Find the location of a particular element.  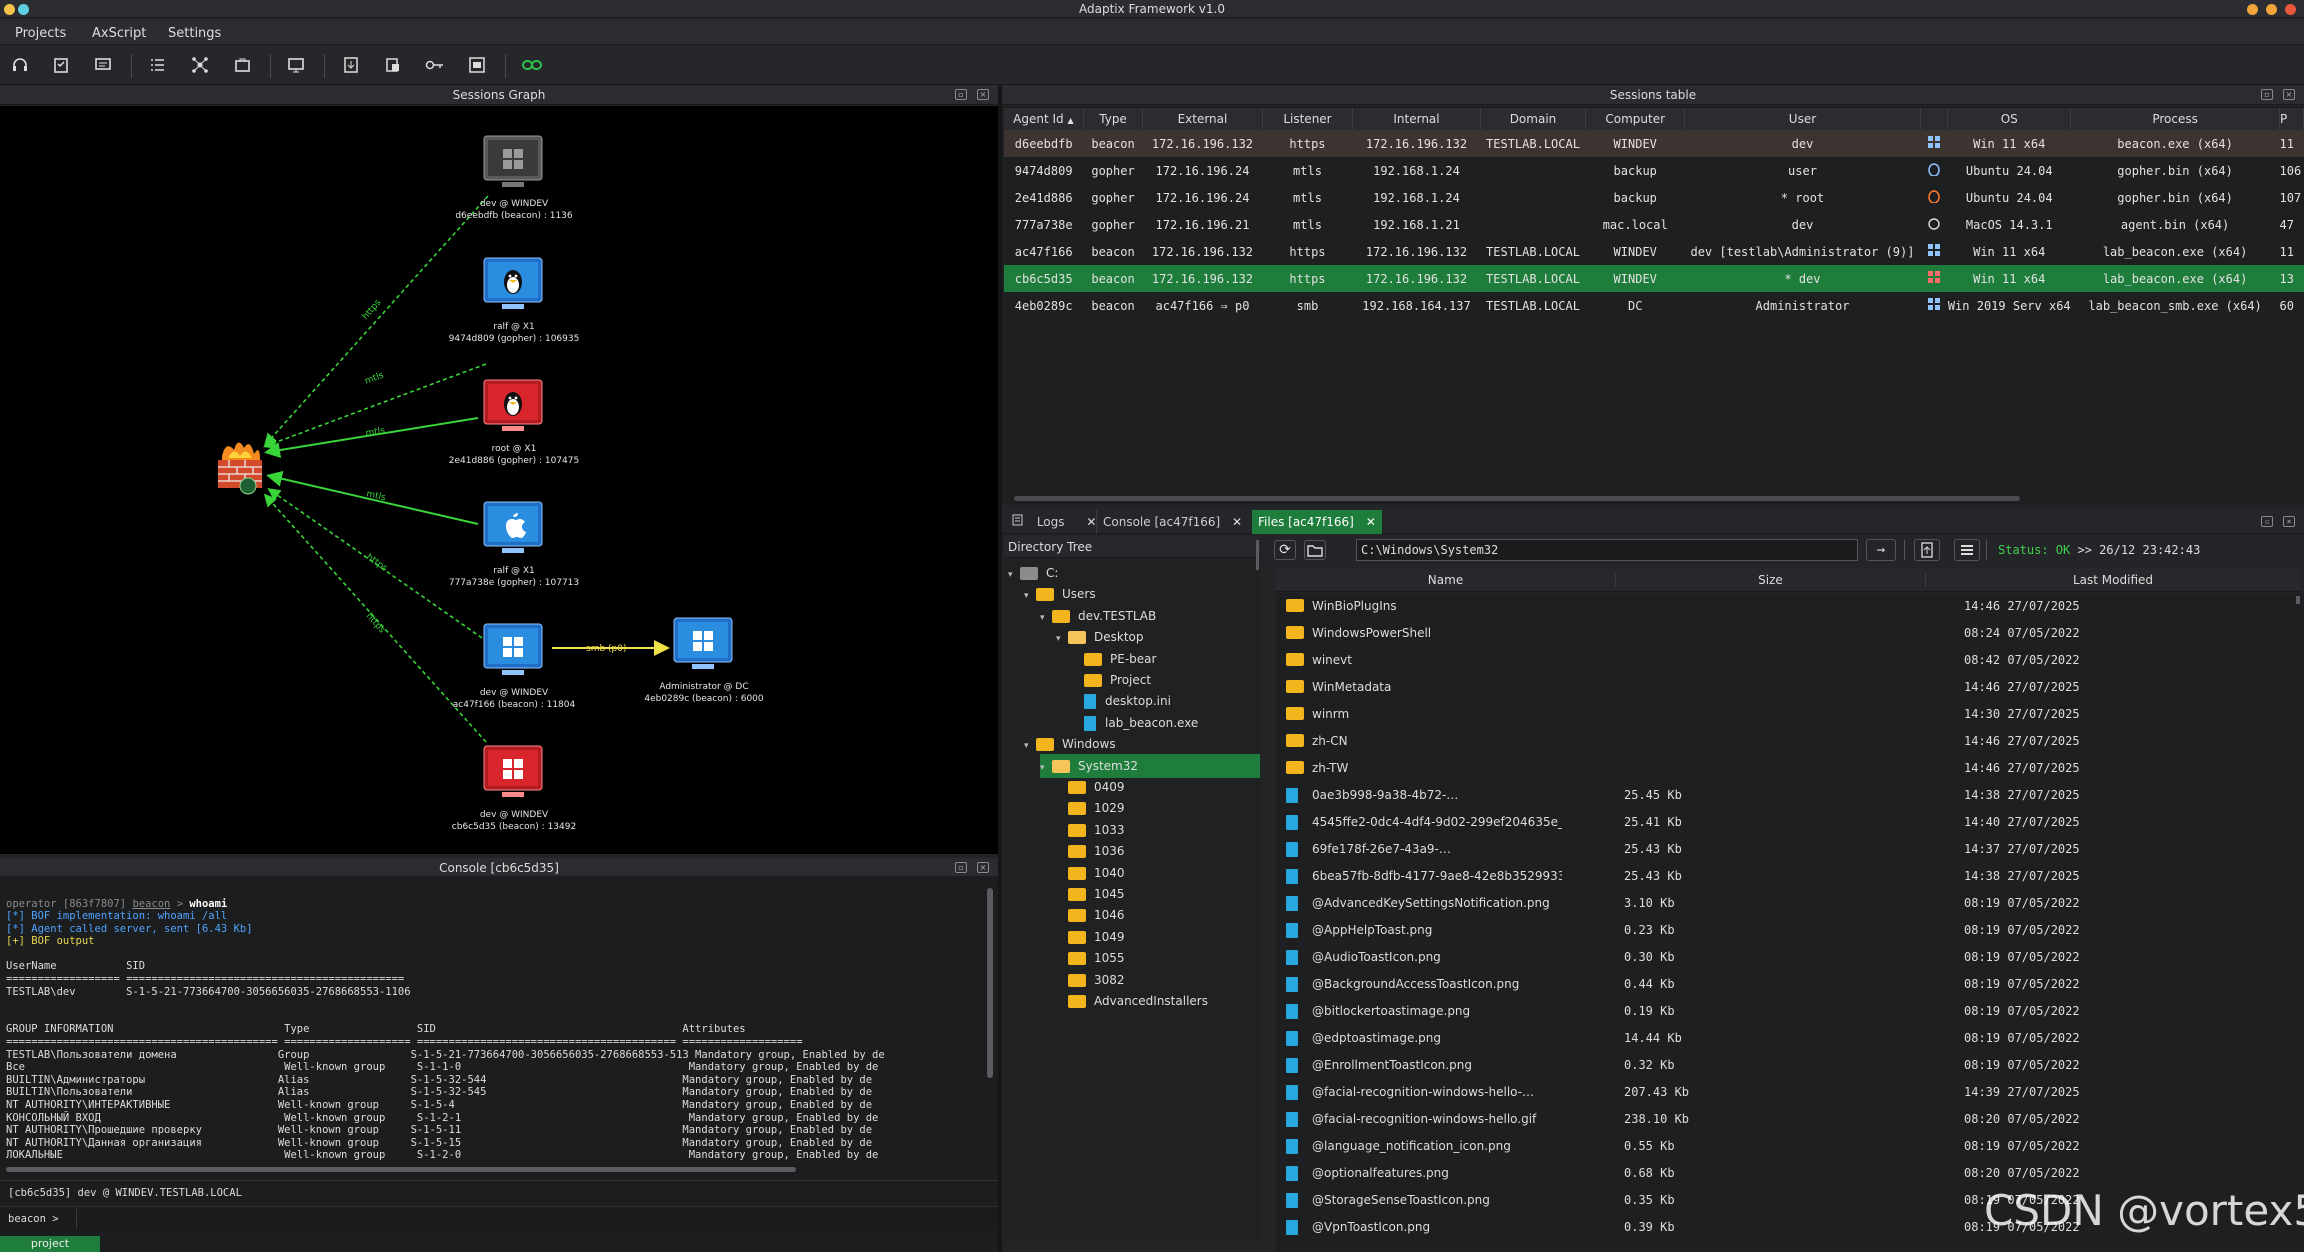

window-close-right-button is located at coordinates (2290, 9).